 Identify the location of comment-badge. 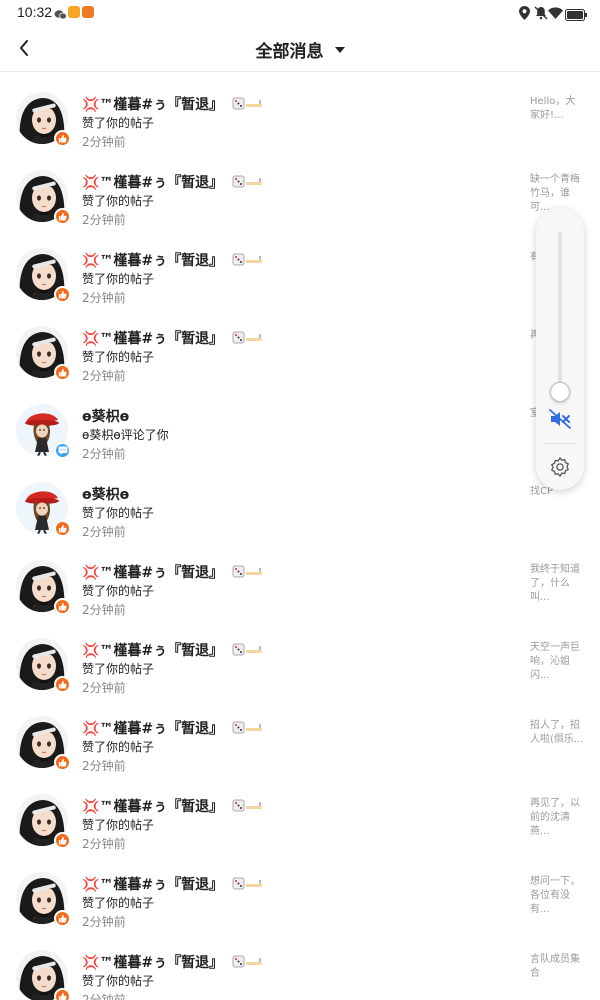
(62, 450).